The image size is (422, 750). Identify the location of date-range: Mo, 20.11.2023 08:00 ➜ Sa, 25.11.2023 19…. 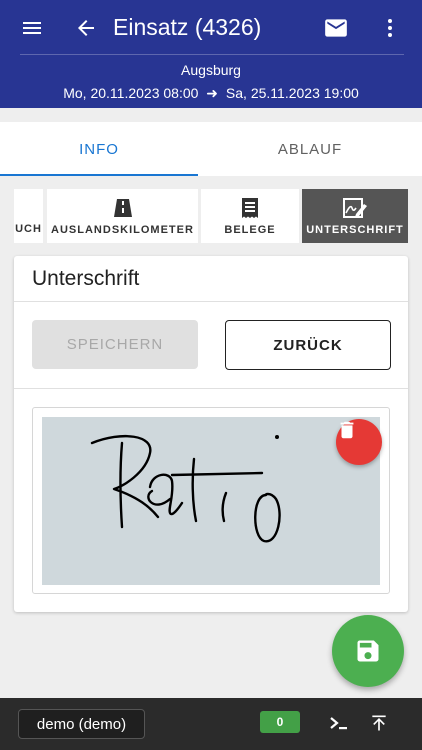
(211, 93).